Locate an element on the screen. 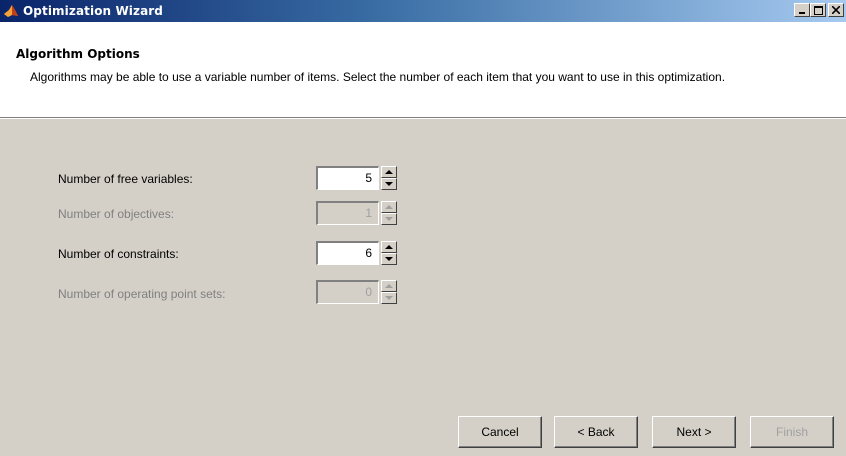 This screenshot has width=846, height=456. matlab-icon is located at coordinates (11, 11).